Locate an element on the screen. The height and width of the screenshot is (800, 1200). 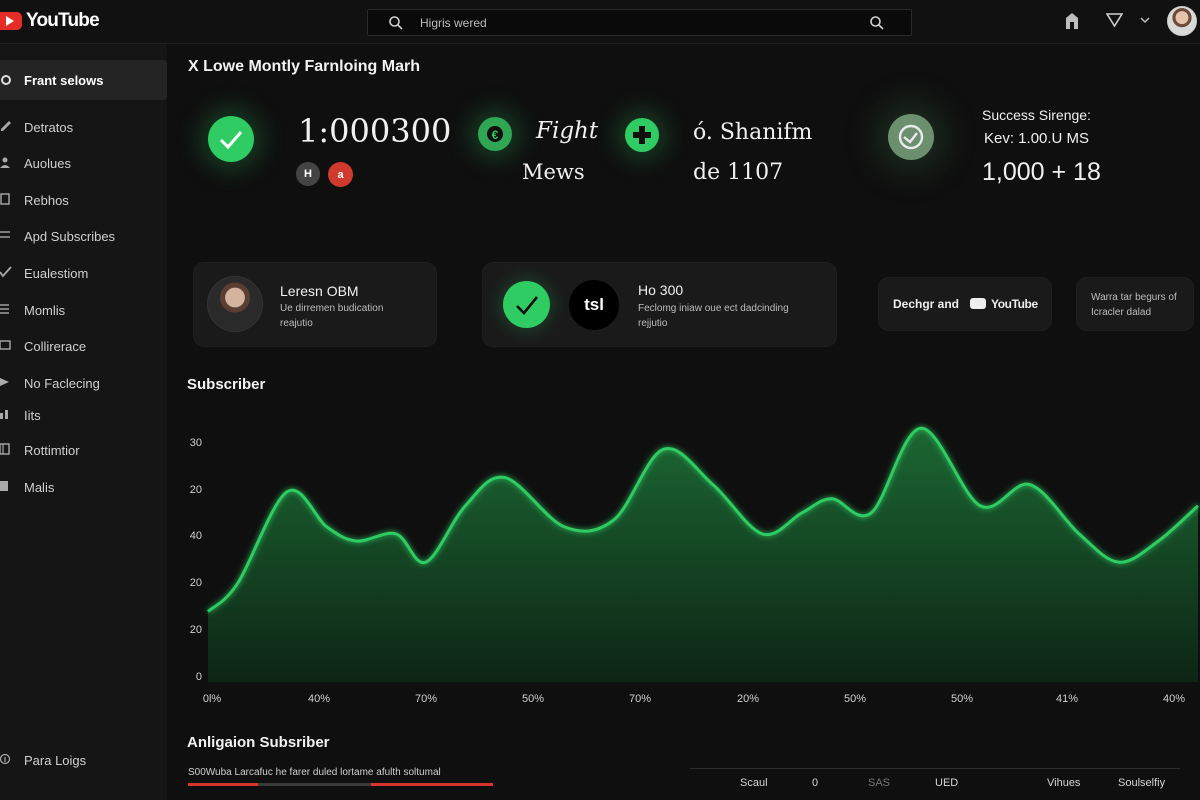
progress-track is located at coordinates (340, 784).